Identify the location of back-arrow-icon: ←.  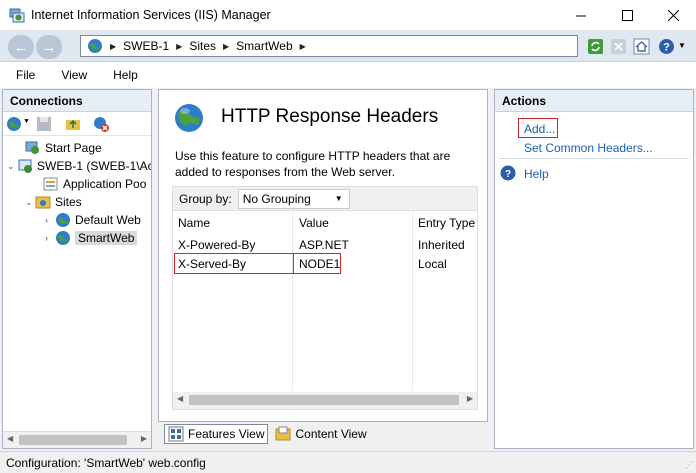
(21, 47).